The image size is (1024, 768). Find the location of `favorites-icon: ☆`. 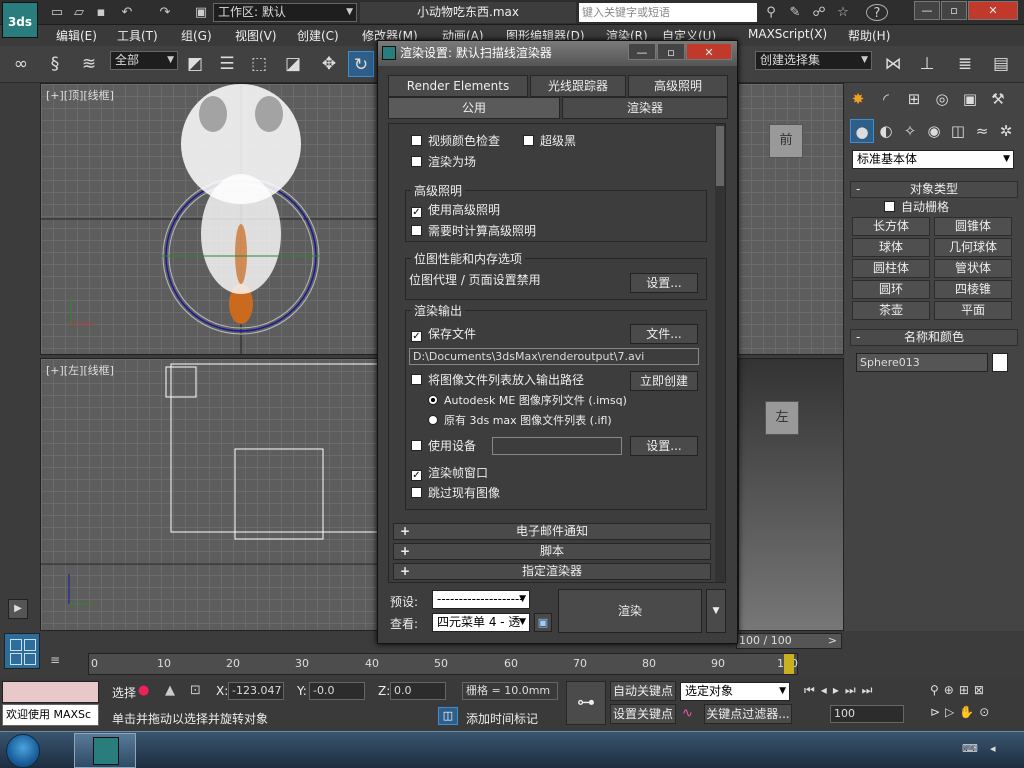

favorites-icon: ☆ is located at coordinates (843, 12).